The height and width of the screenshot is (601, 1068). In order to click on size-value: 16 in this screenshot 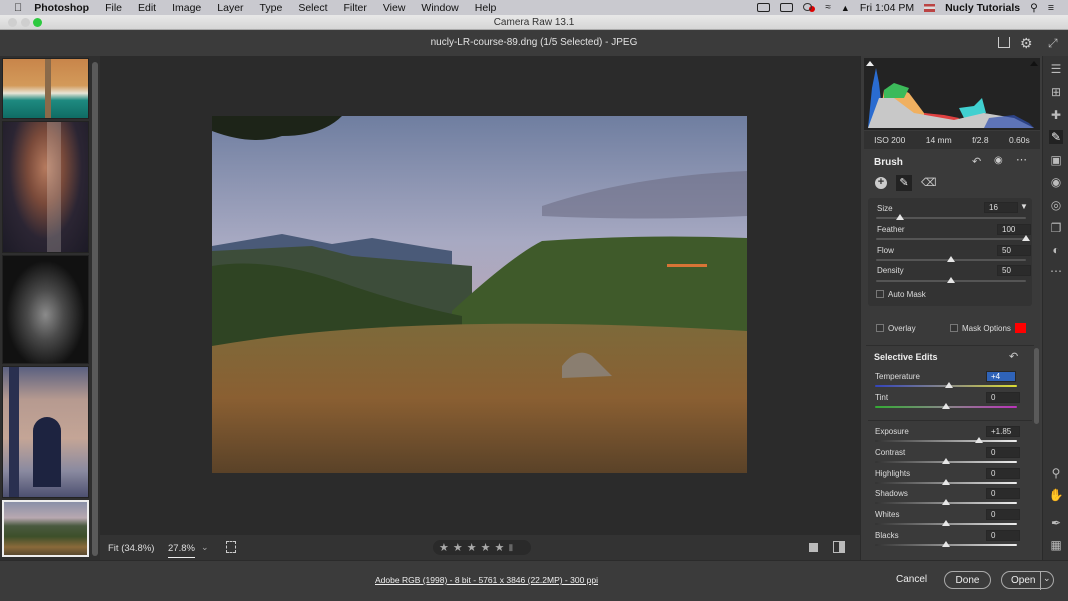, I will do `click(1001, 207)`.